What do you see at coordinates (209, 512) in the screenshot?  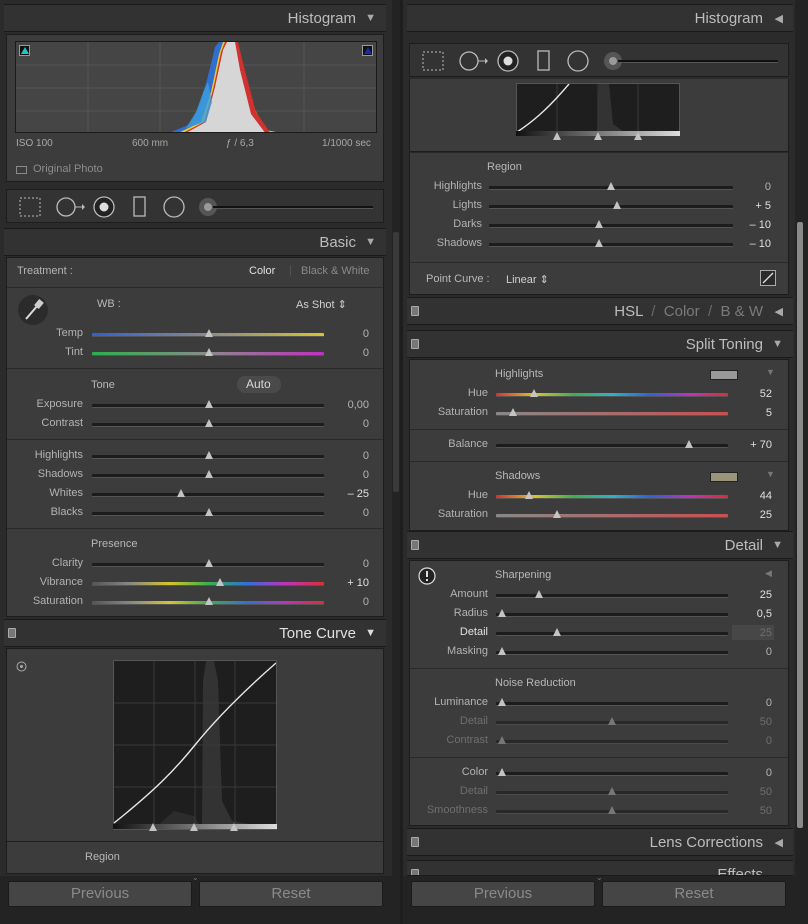 I see `blacks-slider-thumb` at bounding box center [209, 512].